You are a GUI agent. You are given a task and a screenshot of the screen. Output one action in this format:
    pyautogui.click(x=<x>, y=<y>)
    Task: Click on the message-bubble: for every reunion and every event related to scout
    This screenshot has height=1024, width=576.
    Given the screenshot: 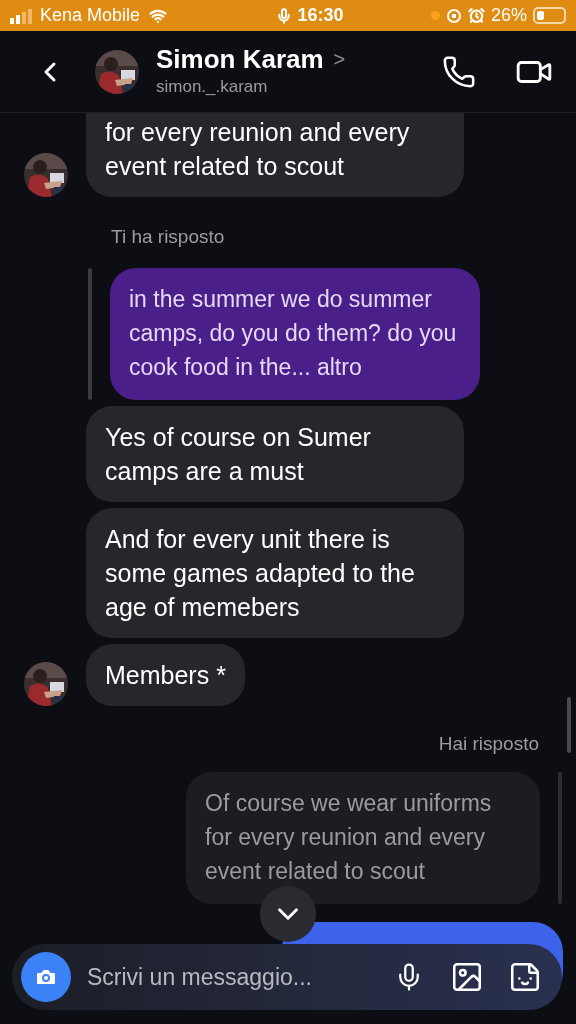 What is the action you would take?
    pyautogui.click(x=275, y=155)
    